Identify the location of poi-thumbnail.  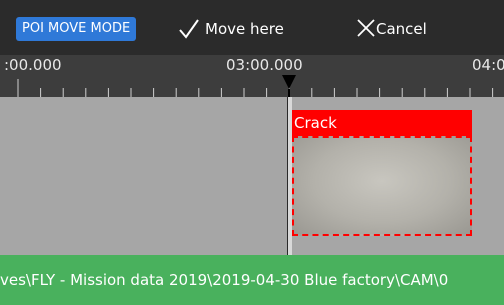
(382, 186).